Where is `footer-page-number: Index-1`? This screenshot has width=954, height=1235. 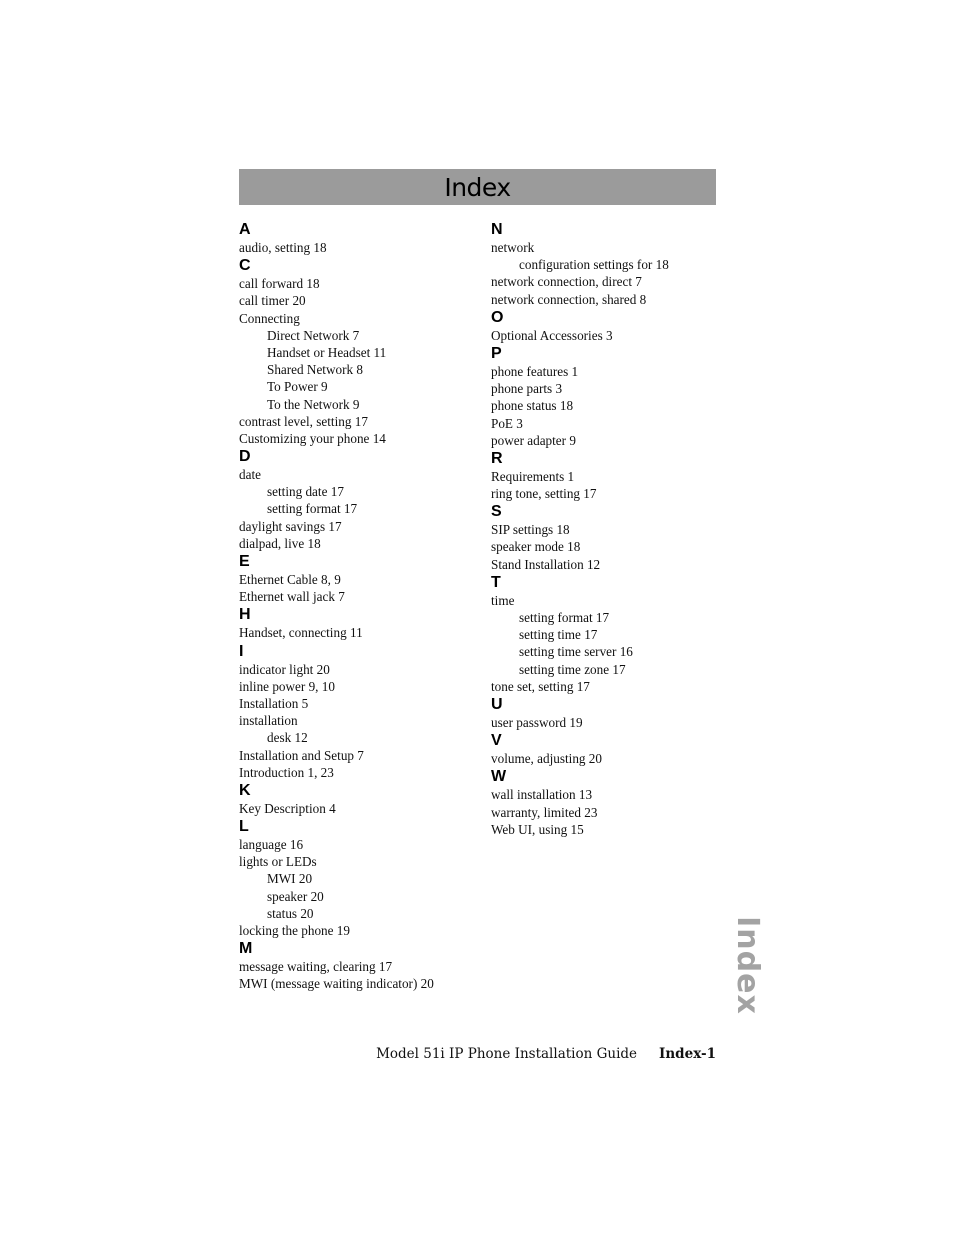 footer-page-number: Index-1 is located at coordinates (687, 1054).